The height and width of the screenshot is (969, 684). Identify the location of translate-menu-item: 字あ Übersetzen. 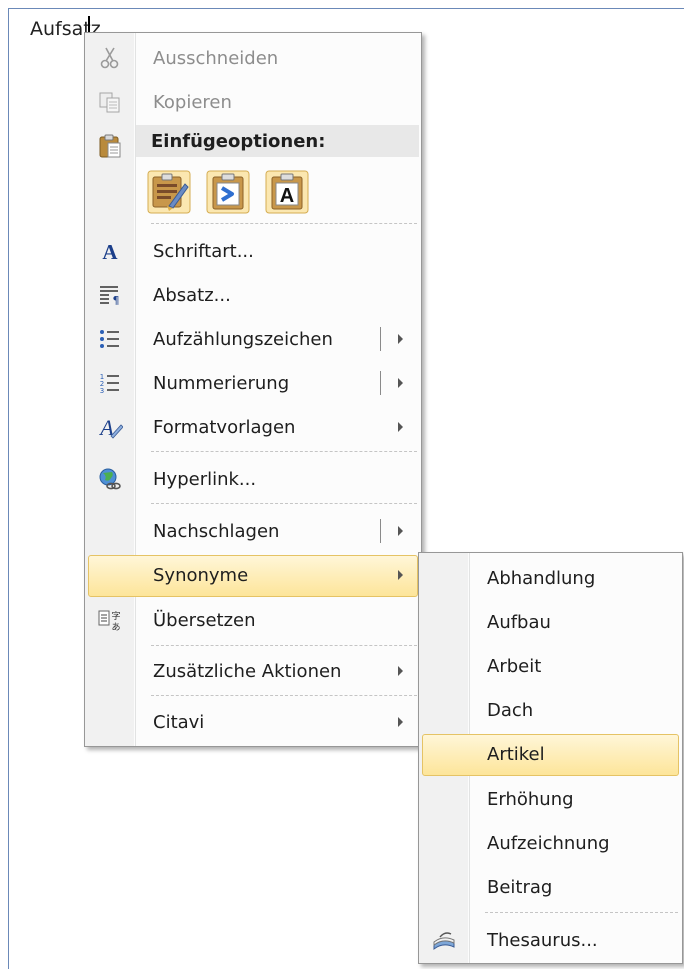
(253, 620).